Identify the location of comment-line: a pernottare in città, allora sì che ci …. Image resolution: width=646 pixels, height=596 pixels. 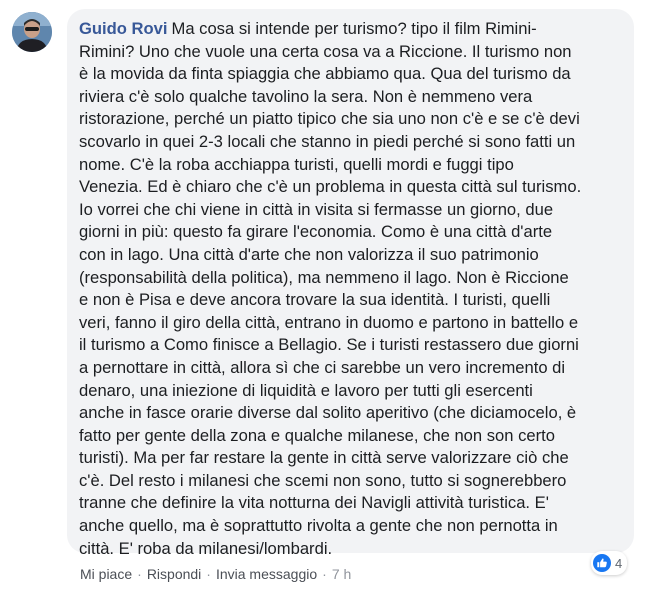
(322, 367).